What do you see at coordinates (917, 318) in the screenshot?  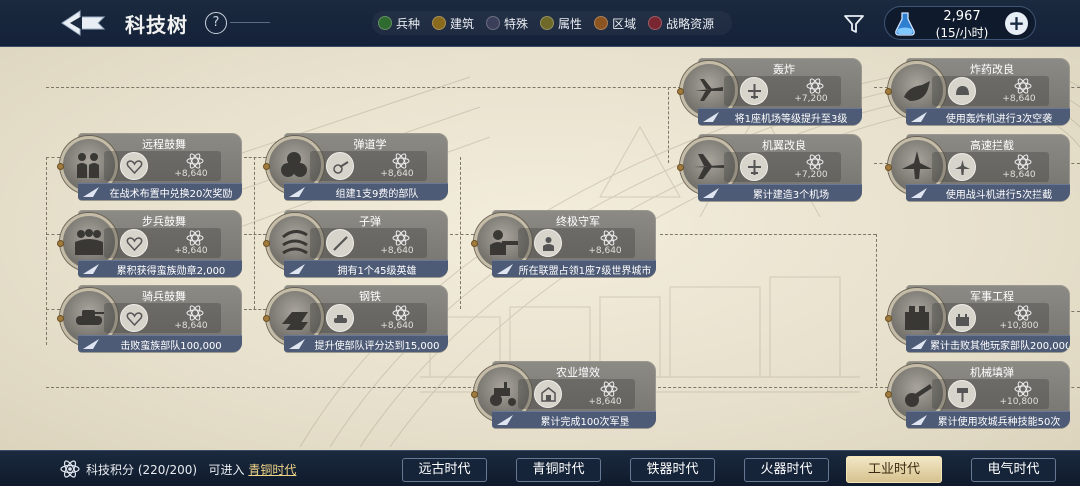 I see `bunker-icon` at bounding box center [917, 318].